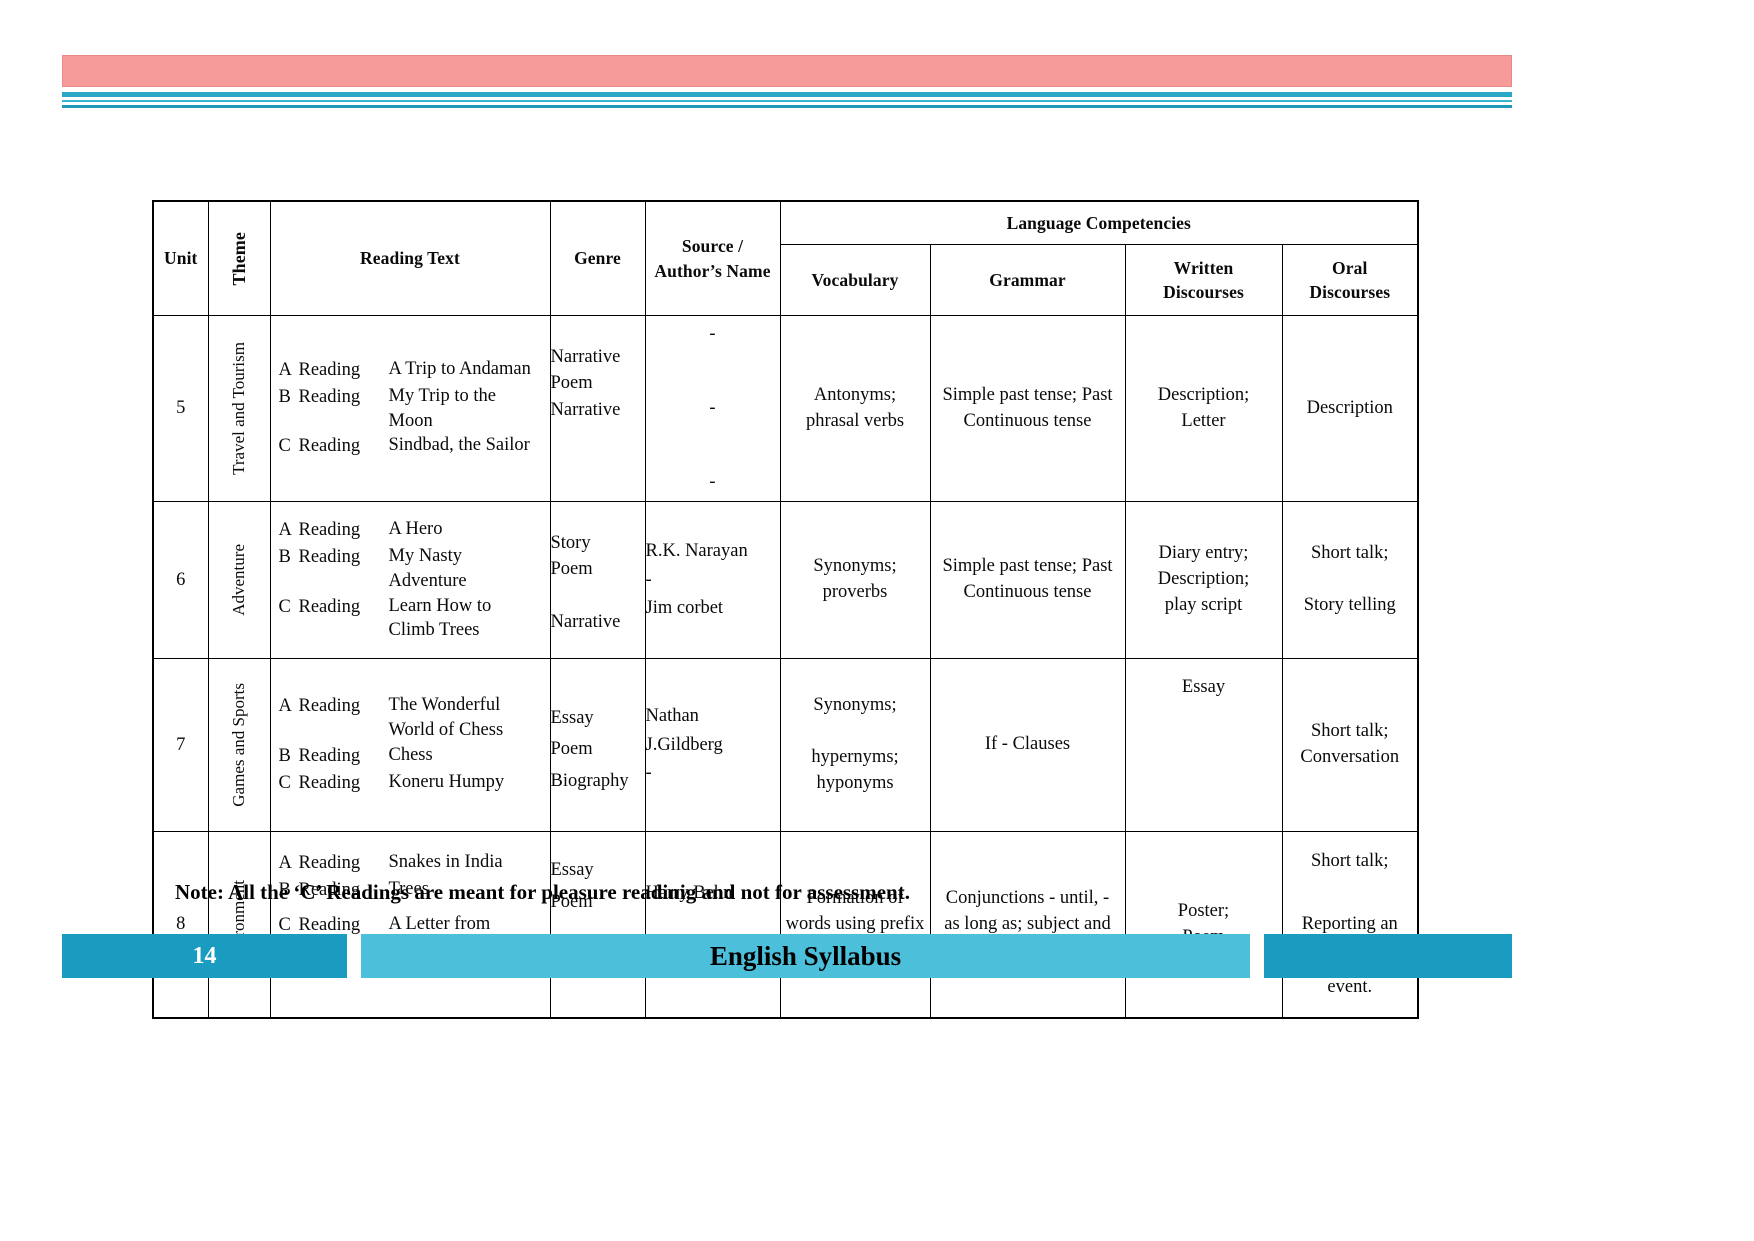 This screenshot has width=1754, height=1241. I want to click on cell-theme-label: Adventure, so click(239, 580).